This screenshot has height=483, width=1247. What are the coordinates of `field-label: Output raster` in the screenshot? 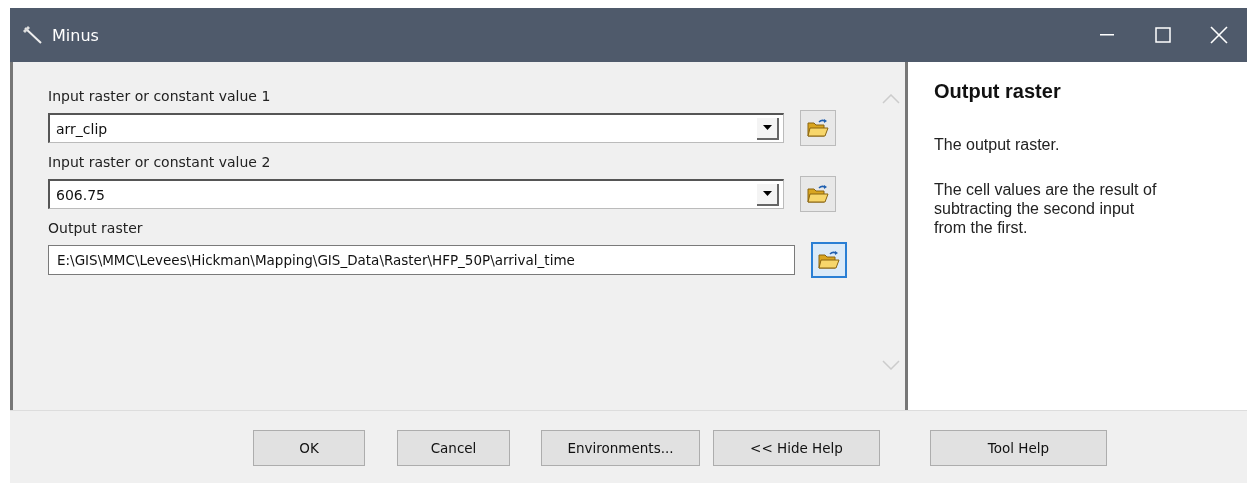 It's located at (95, 228).